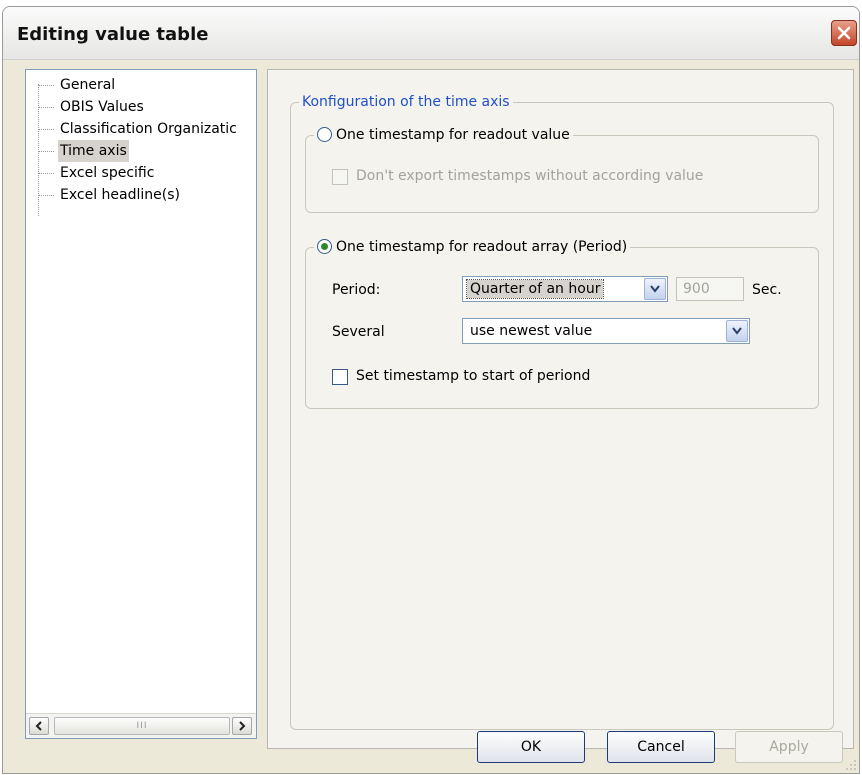  Describe the element at coordinates (324, 134) in the screenshot. I see `readout-value-radio` at that location.